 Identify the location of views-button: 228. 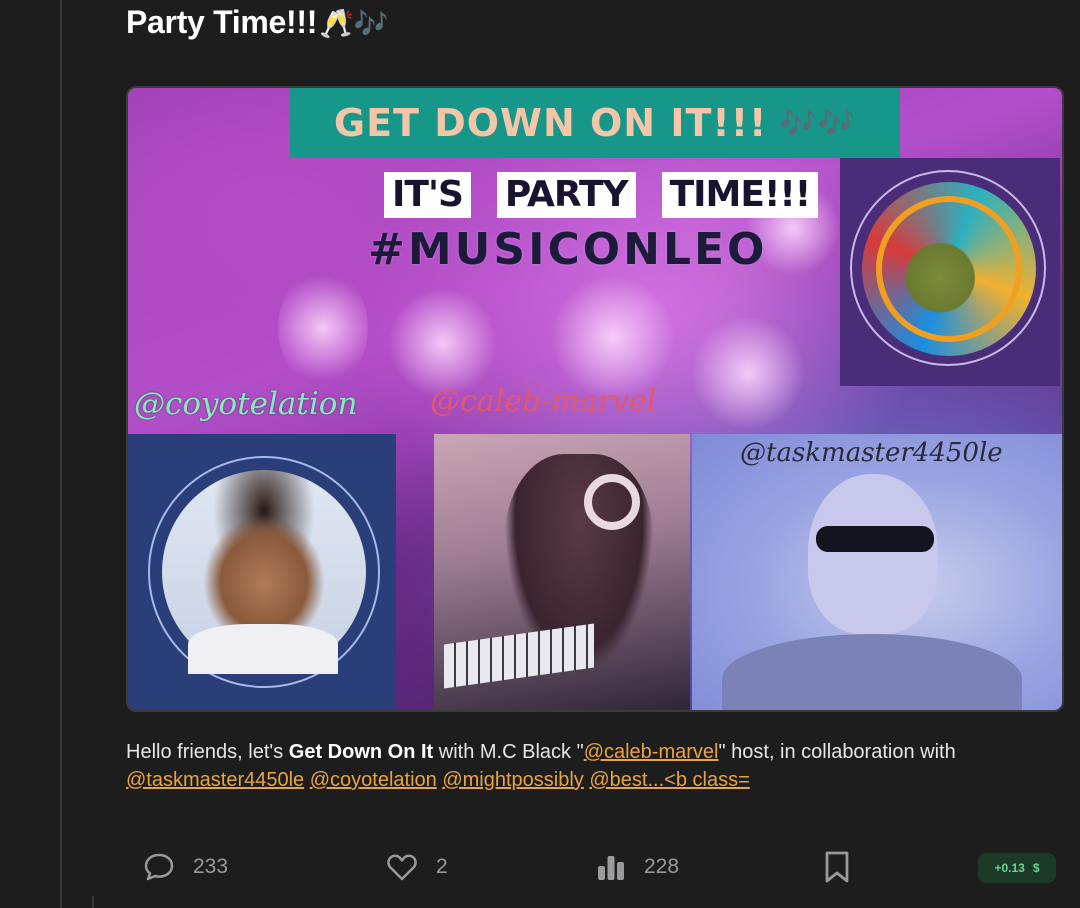
(637, 867).